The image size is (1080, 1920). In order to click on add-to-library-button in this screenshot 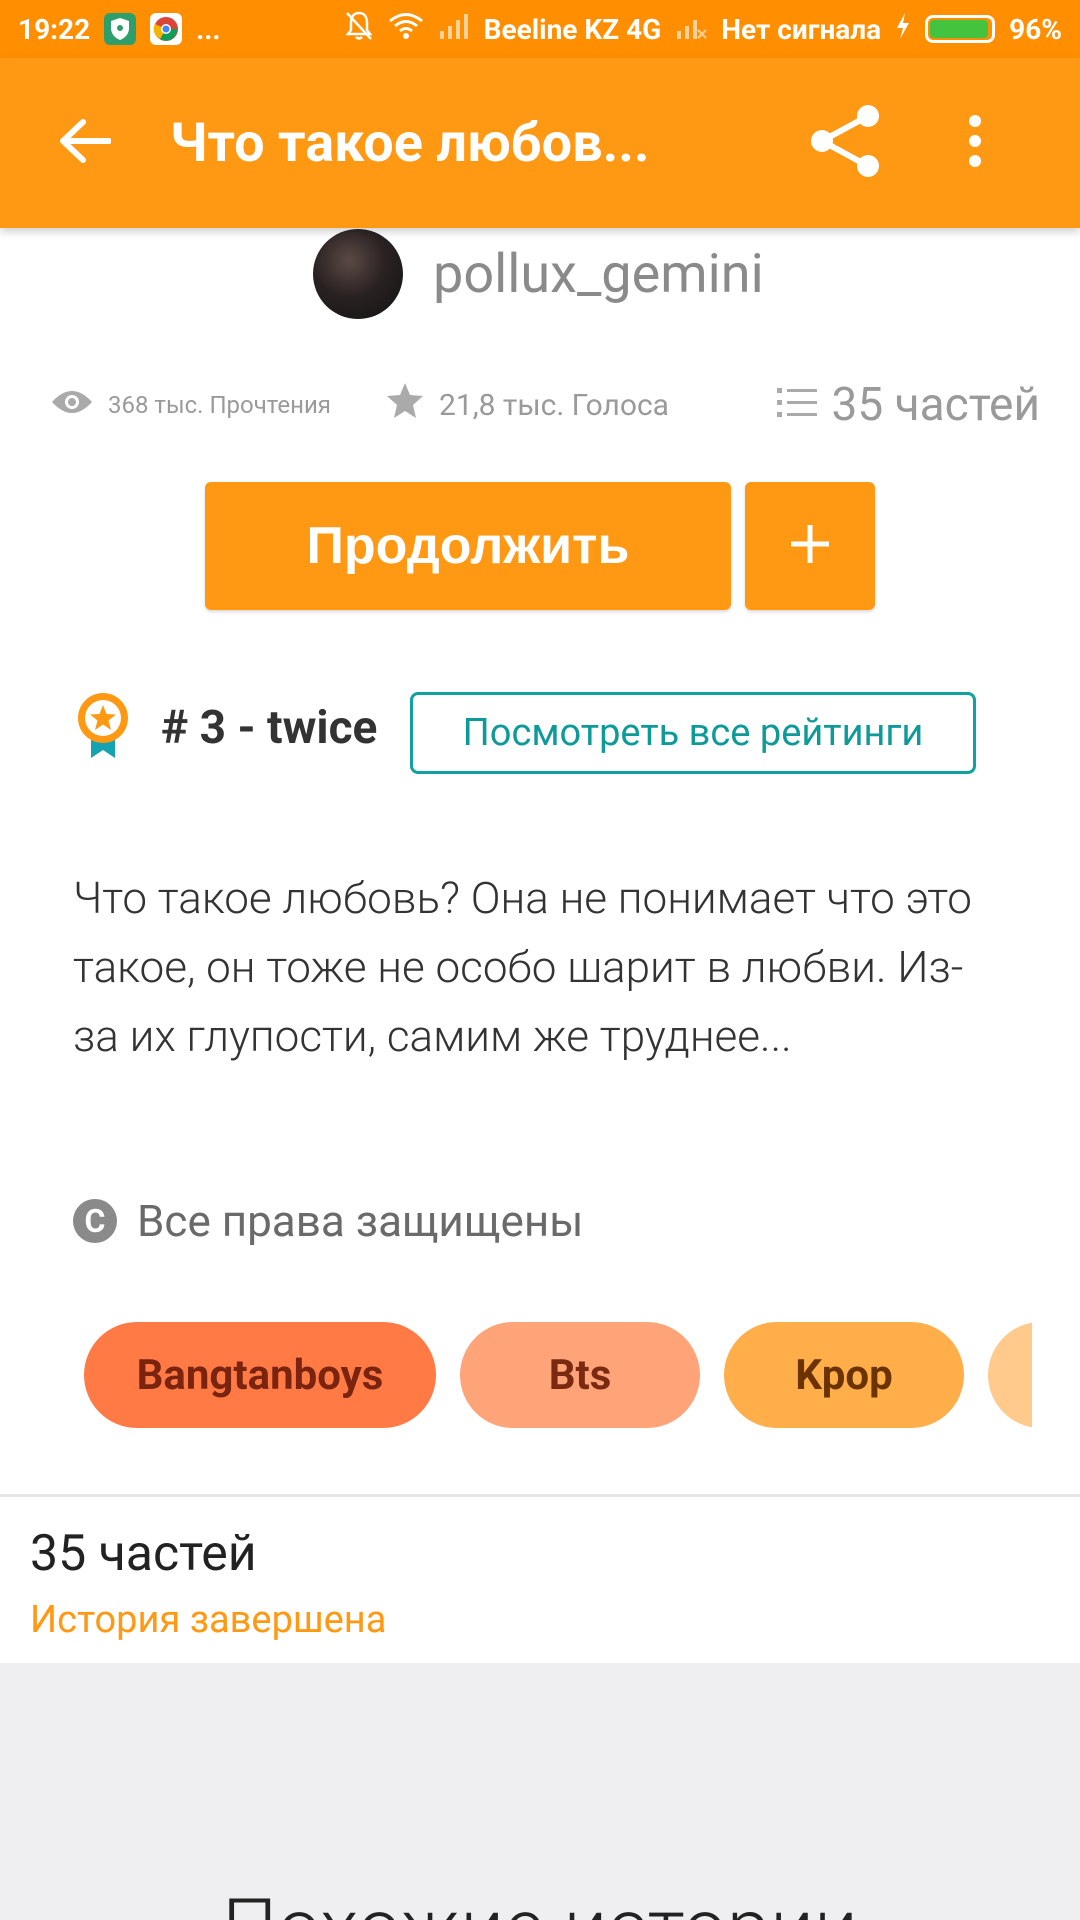, I will do `click(810, 546)`.